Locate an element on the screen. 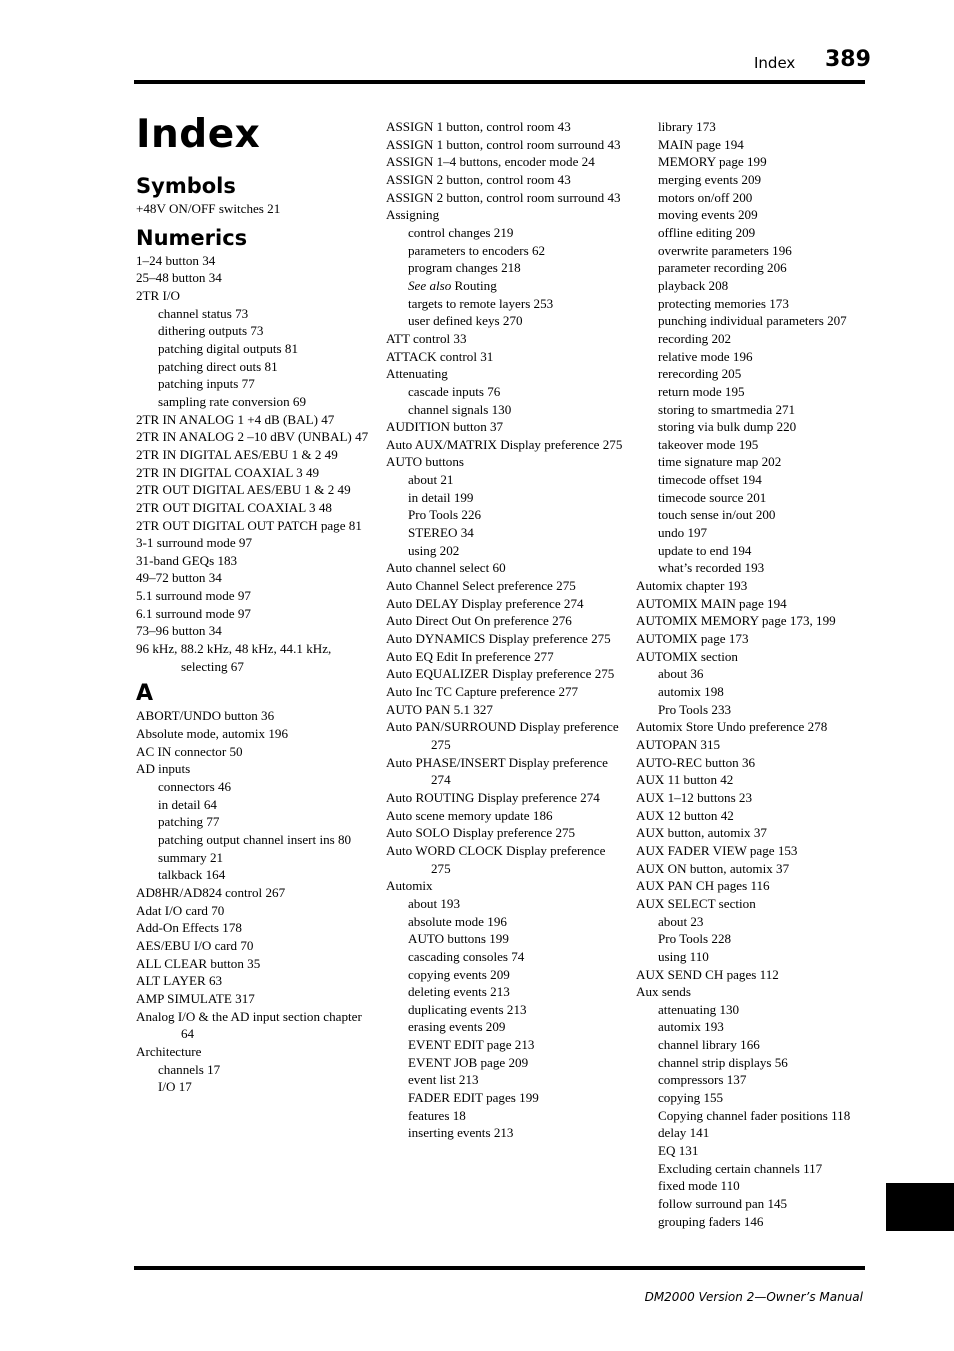 The height and width of the screenshot is (1351, 954). index-entry: Auto EQUALIZER Display preference 275 is located at coordinates (500, 674).